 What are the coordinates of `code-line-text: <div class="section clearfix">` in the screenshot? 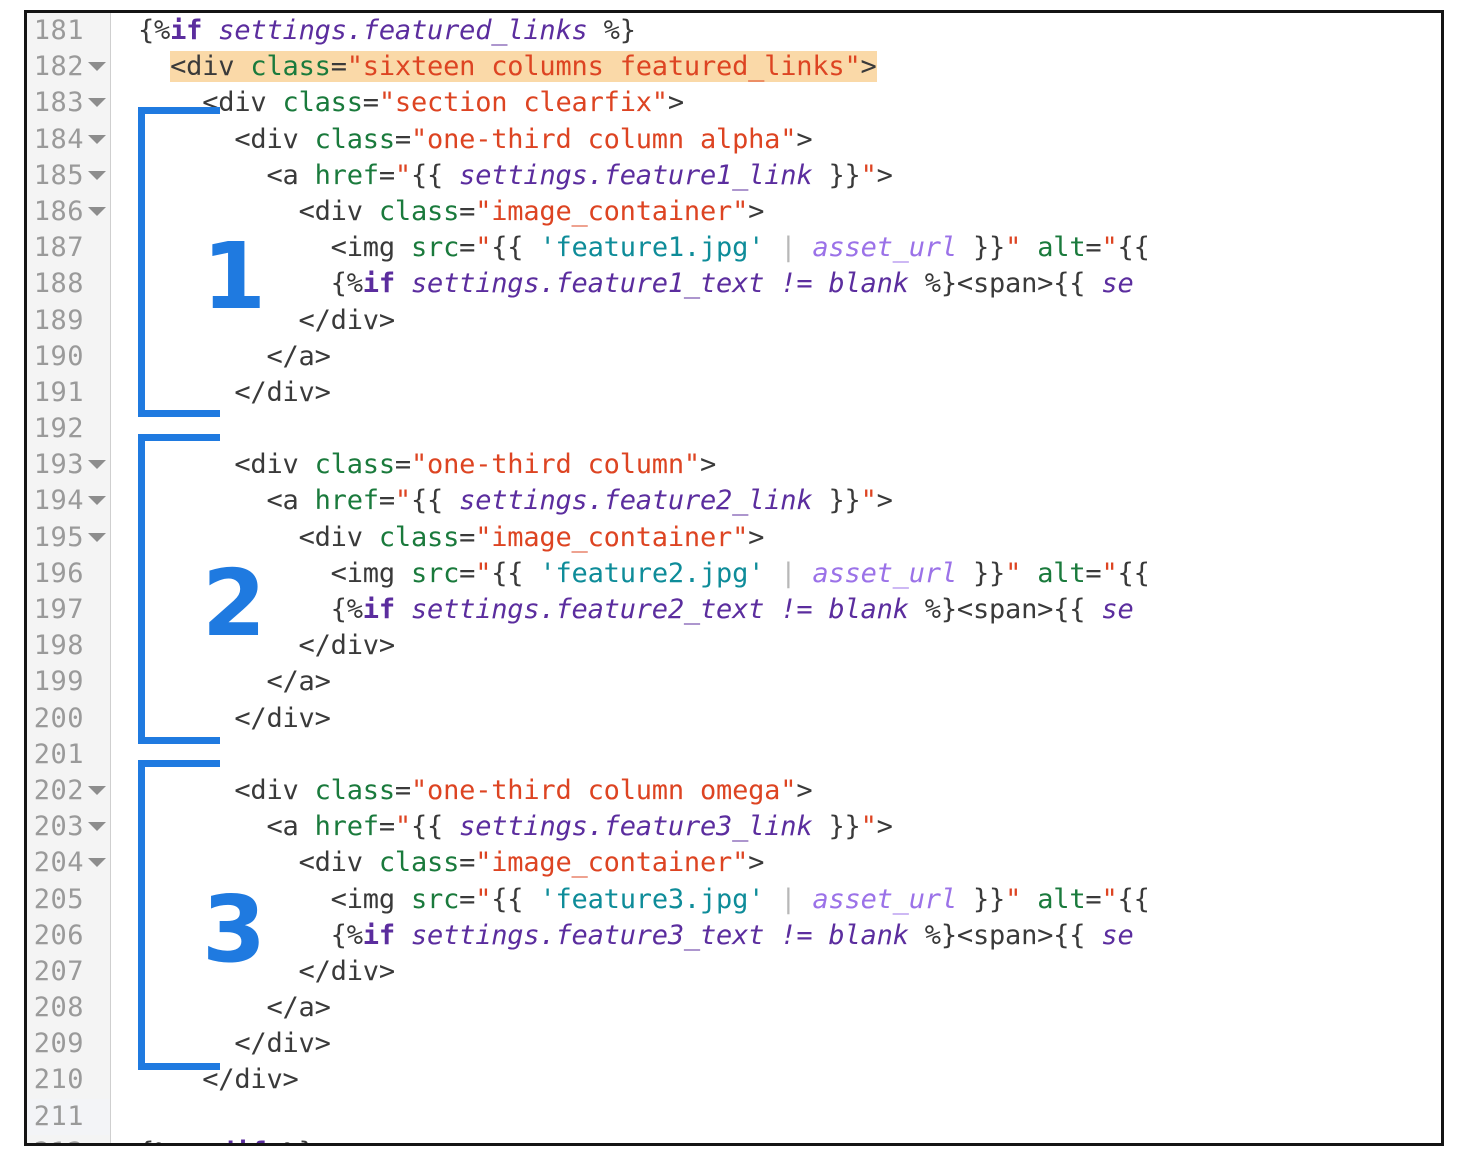 It's located at (776, 103).